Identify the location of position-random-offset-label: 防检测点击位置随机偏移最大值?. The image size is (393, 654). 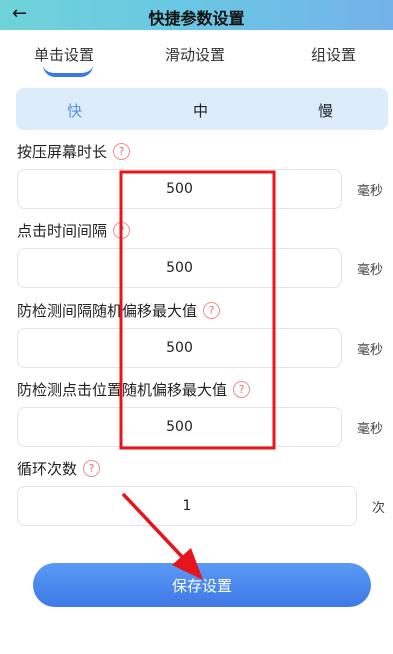
(134, 389).